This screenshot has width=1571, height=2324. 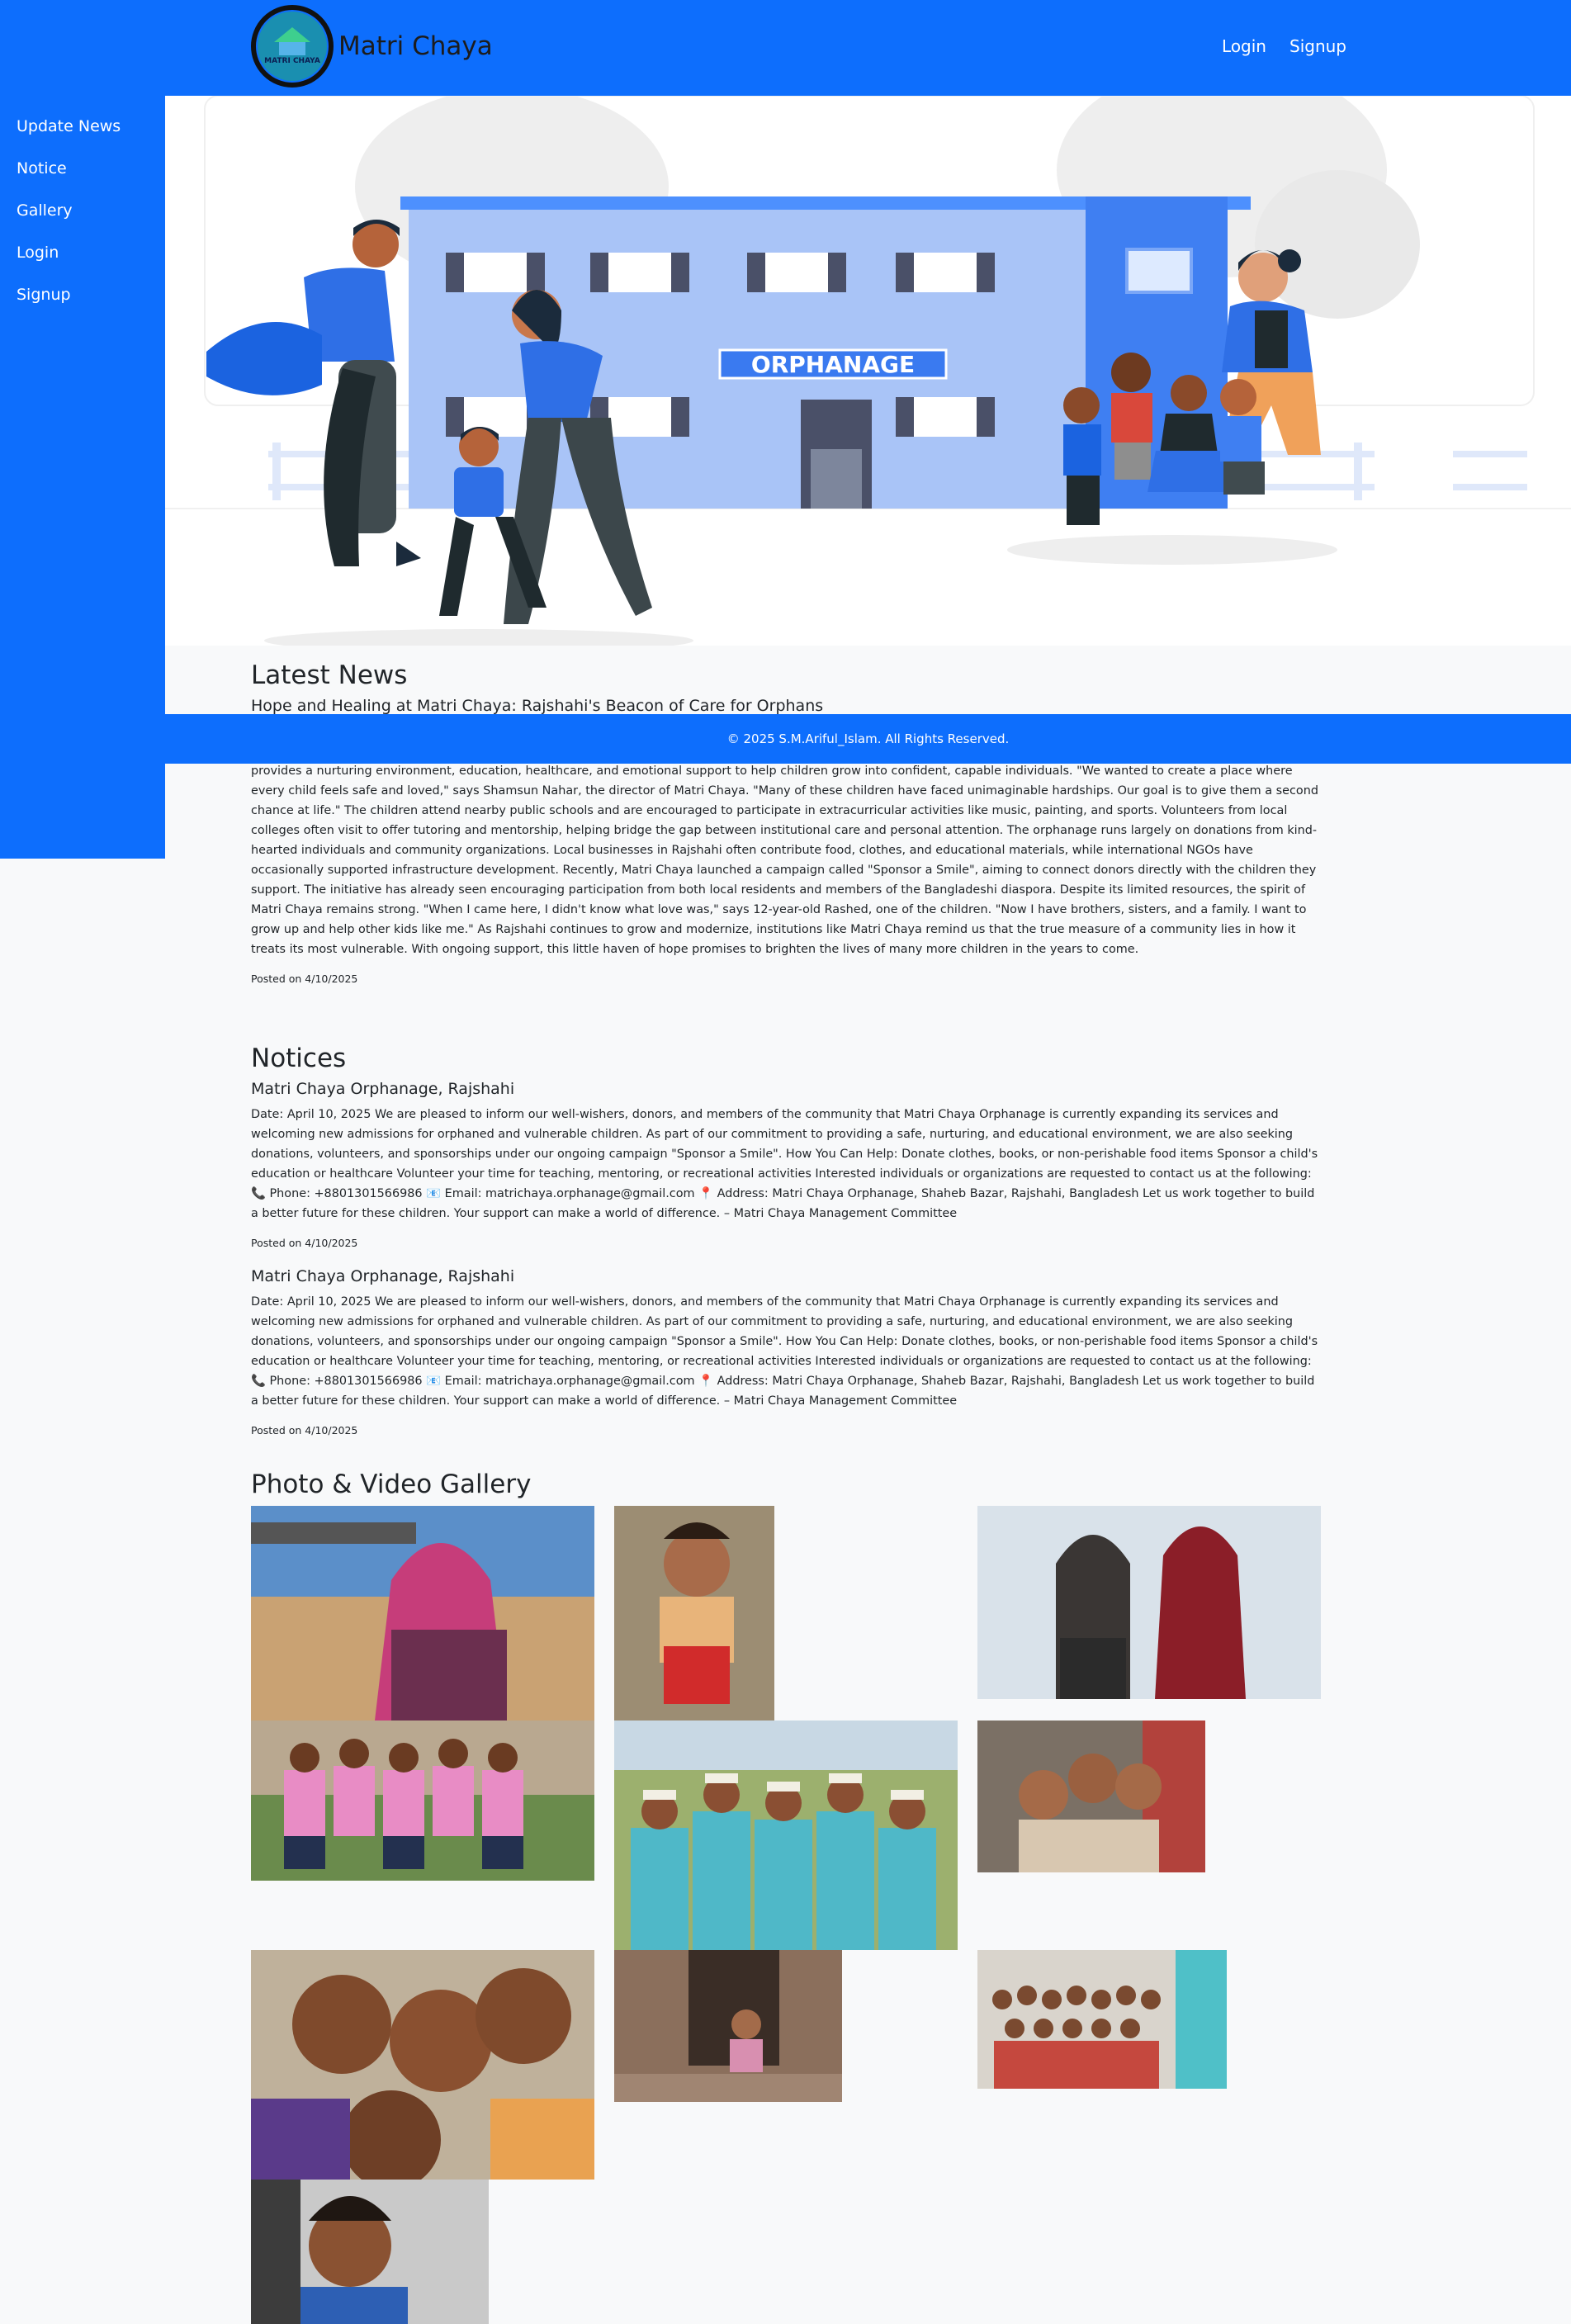 What do you see at coordinates (292, 46) in the screenshot?
I see `logo: MATRI CHAYA` at bounding box center [292, 46].